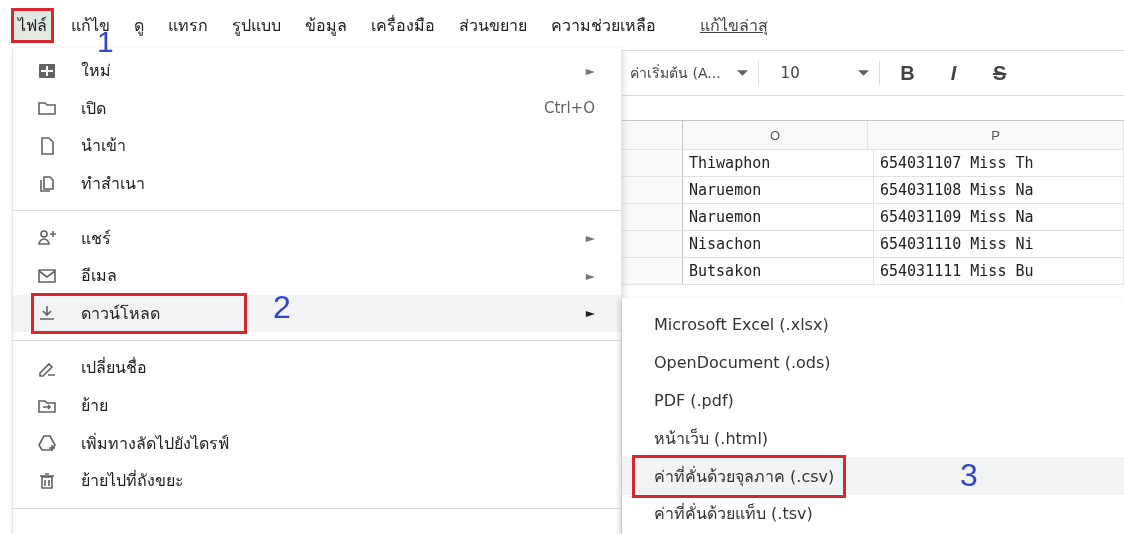 The height and width of the screenshot is (534, 1124). I want to click on menu-item: เปิด Ctrl+O, so click(317, 108).